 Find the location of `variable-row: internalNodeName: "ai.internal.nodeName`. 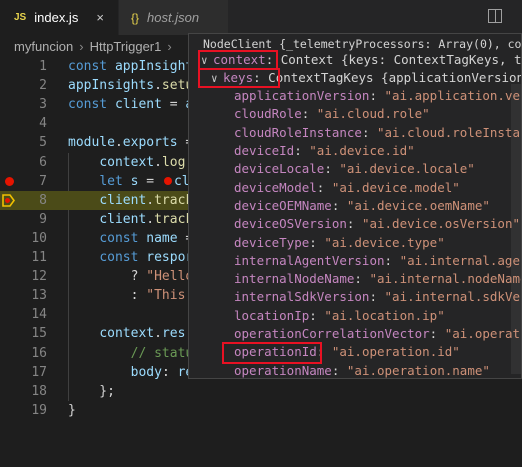

variable-row: internalNodeName: "ai.internal.nodeName is located at coordinates (378, 279).